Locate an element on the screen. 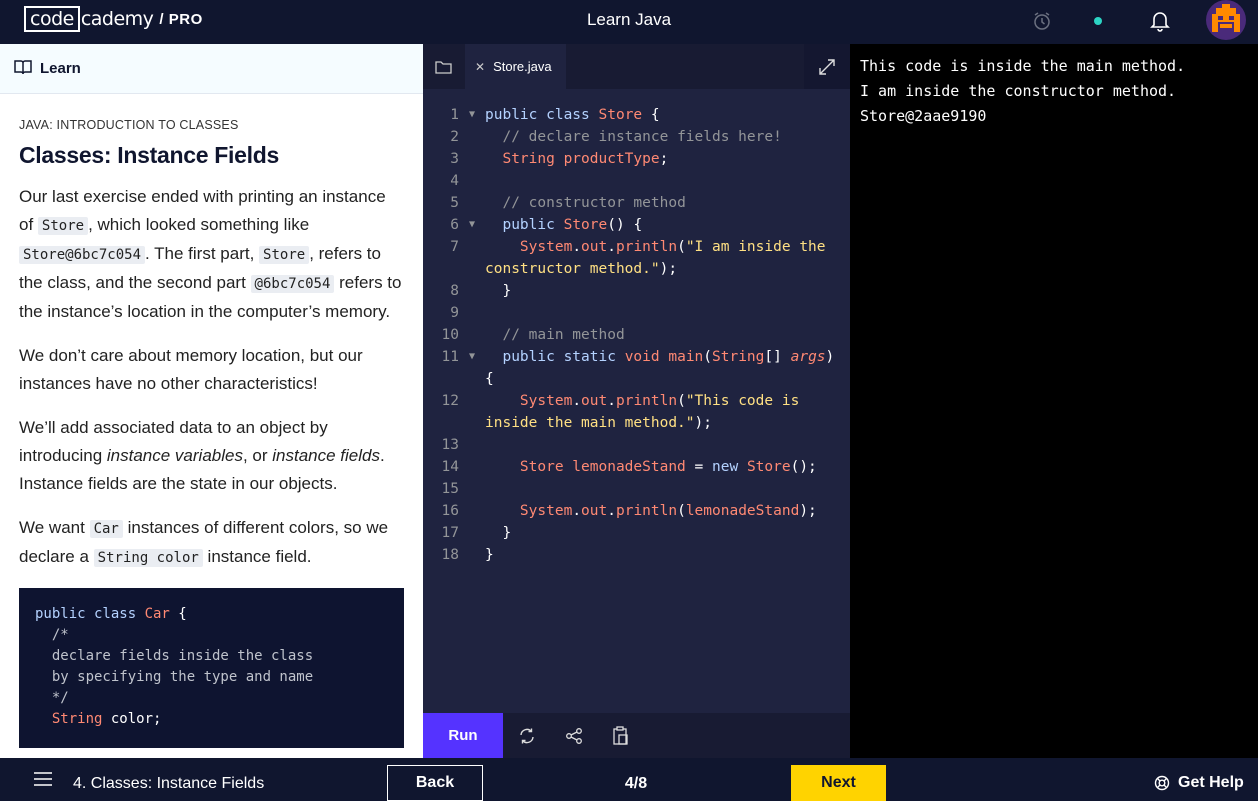  console-line: I am inside the constructor method. is located at coordinates (1018, 91).